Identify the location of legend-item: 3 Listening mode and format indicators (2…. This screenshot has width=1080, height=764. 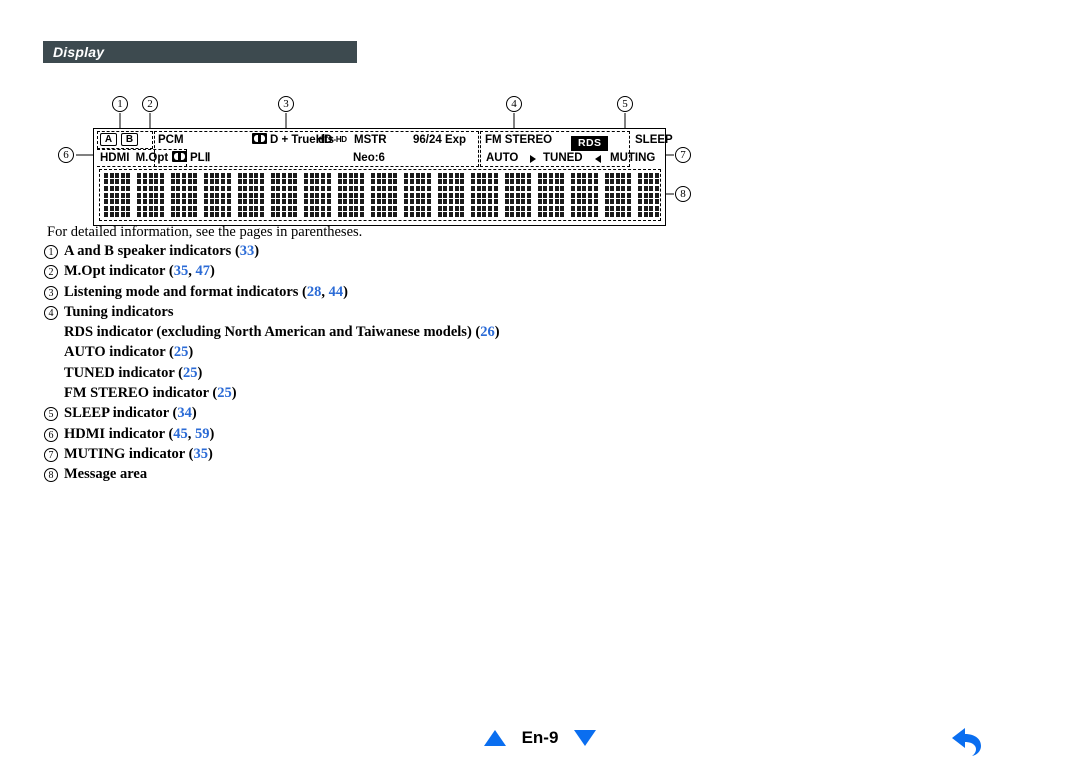
(304, 292).